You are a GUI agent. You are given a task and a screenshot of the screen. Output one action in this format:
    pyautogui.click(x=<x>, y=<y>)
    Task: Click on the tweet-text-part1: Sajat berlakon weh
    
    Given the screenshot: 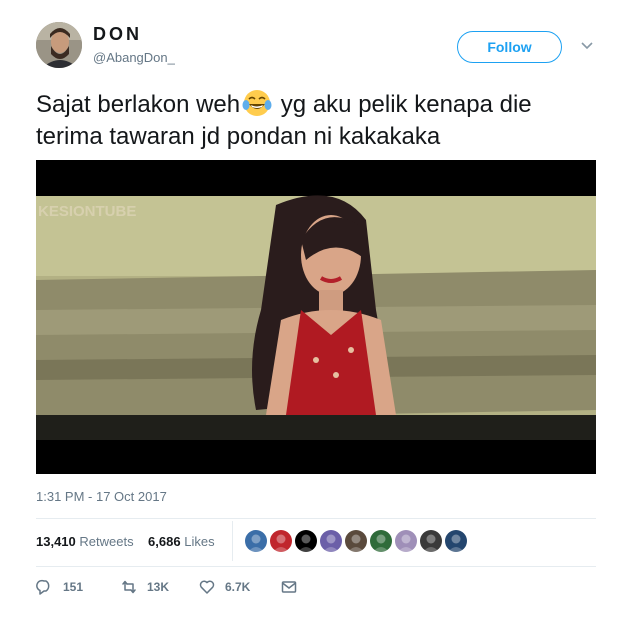 What is the action you would take?
    pyautogui.click(x=138, y=104)
    